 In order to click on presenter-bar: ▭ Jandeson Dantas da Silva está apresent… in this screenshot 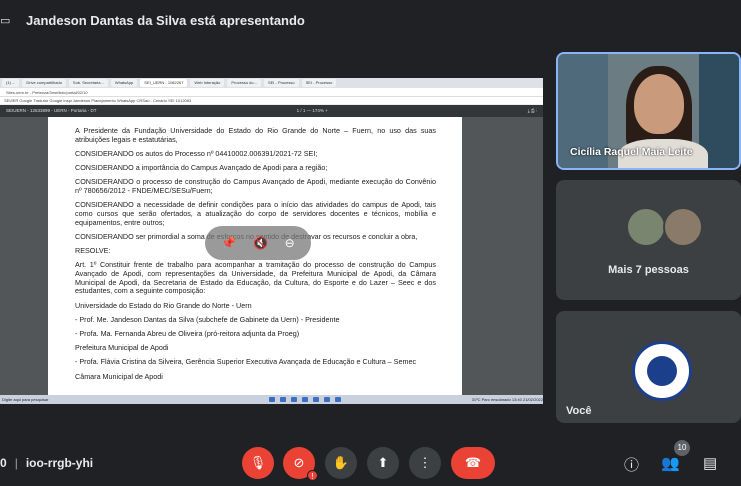, I will do `click(370, 20)`.